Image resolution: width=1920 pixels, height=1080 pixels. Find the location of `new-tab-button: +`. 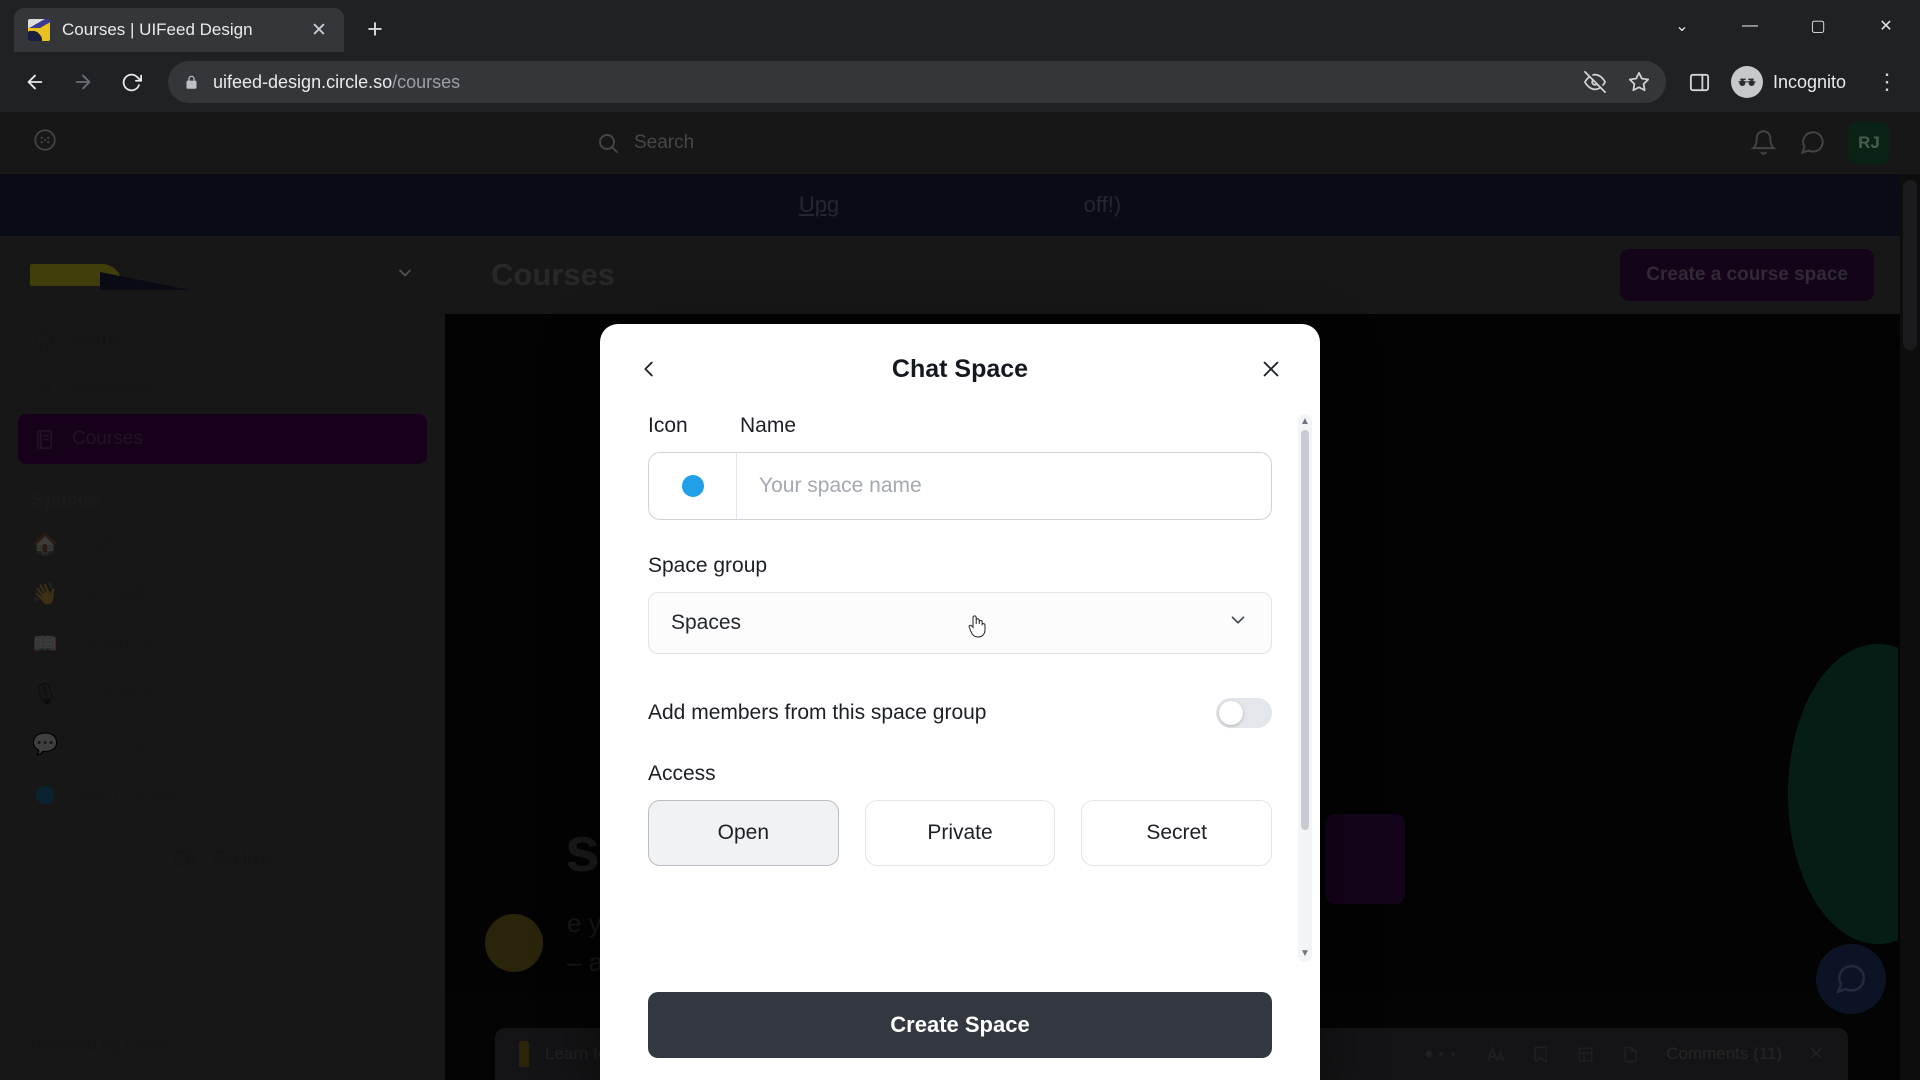

new-tab-button: + is located at coordinates (375, 29).